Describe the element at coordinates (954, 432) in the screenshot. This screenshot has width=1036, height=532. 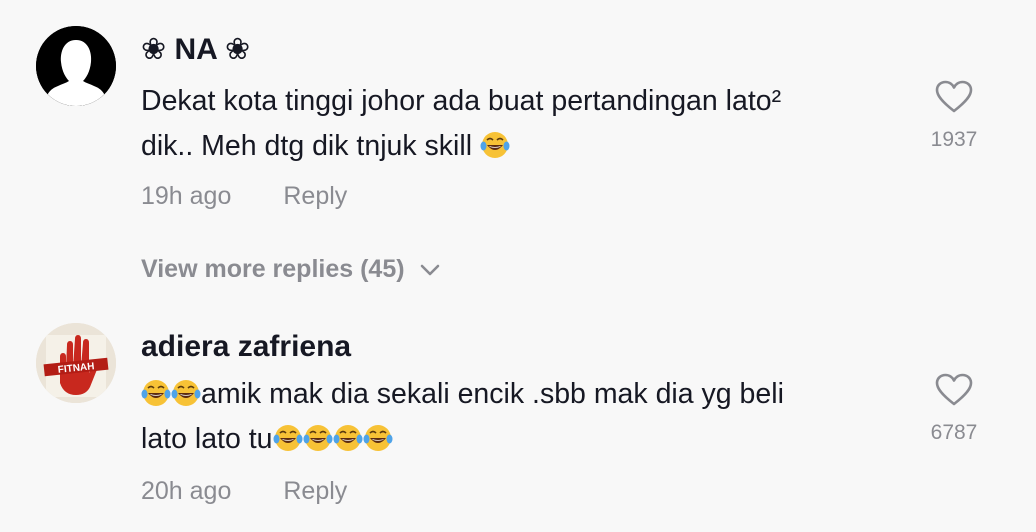
I see `like-count: 6787` at that location.